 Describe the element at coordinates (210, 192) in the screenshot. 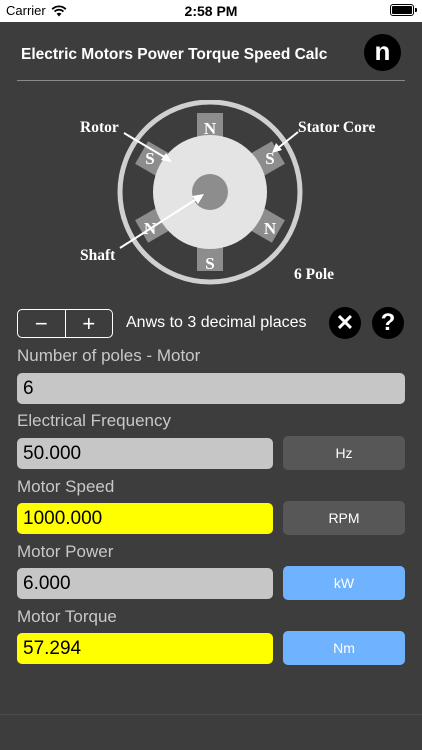

I see `shaft` at that location.